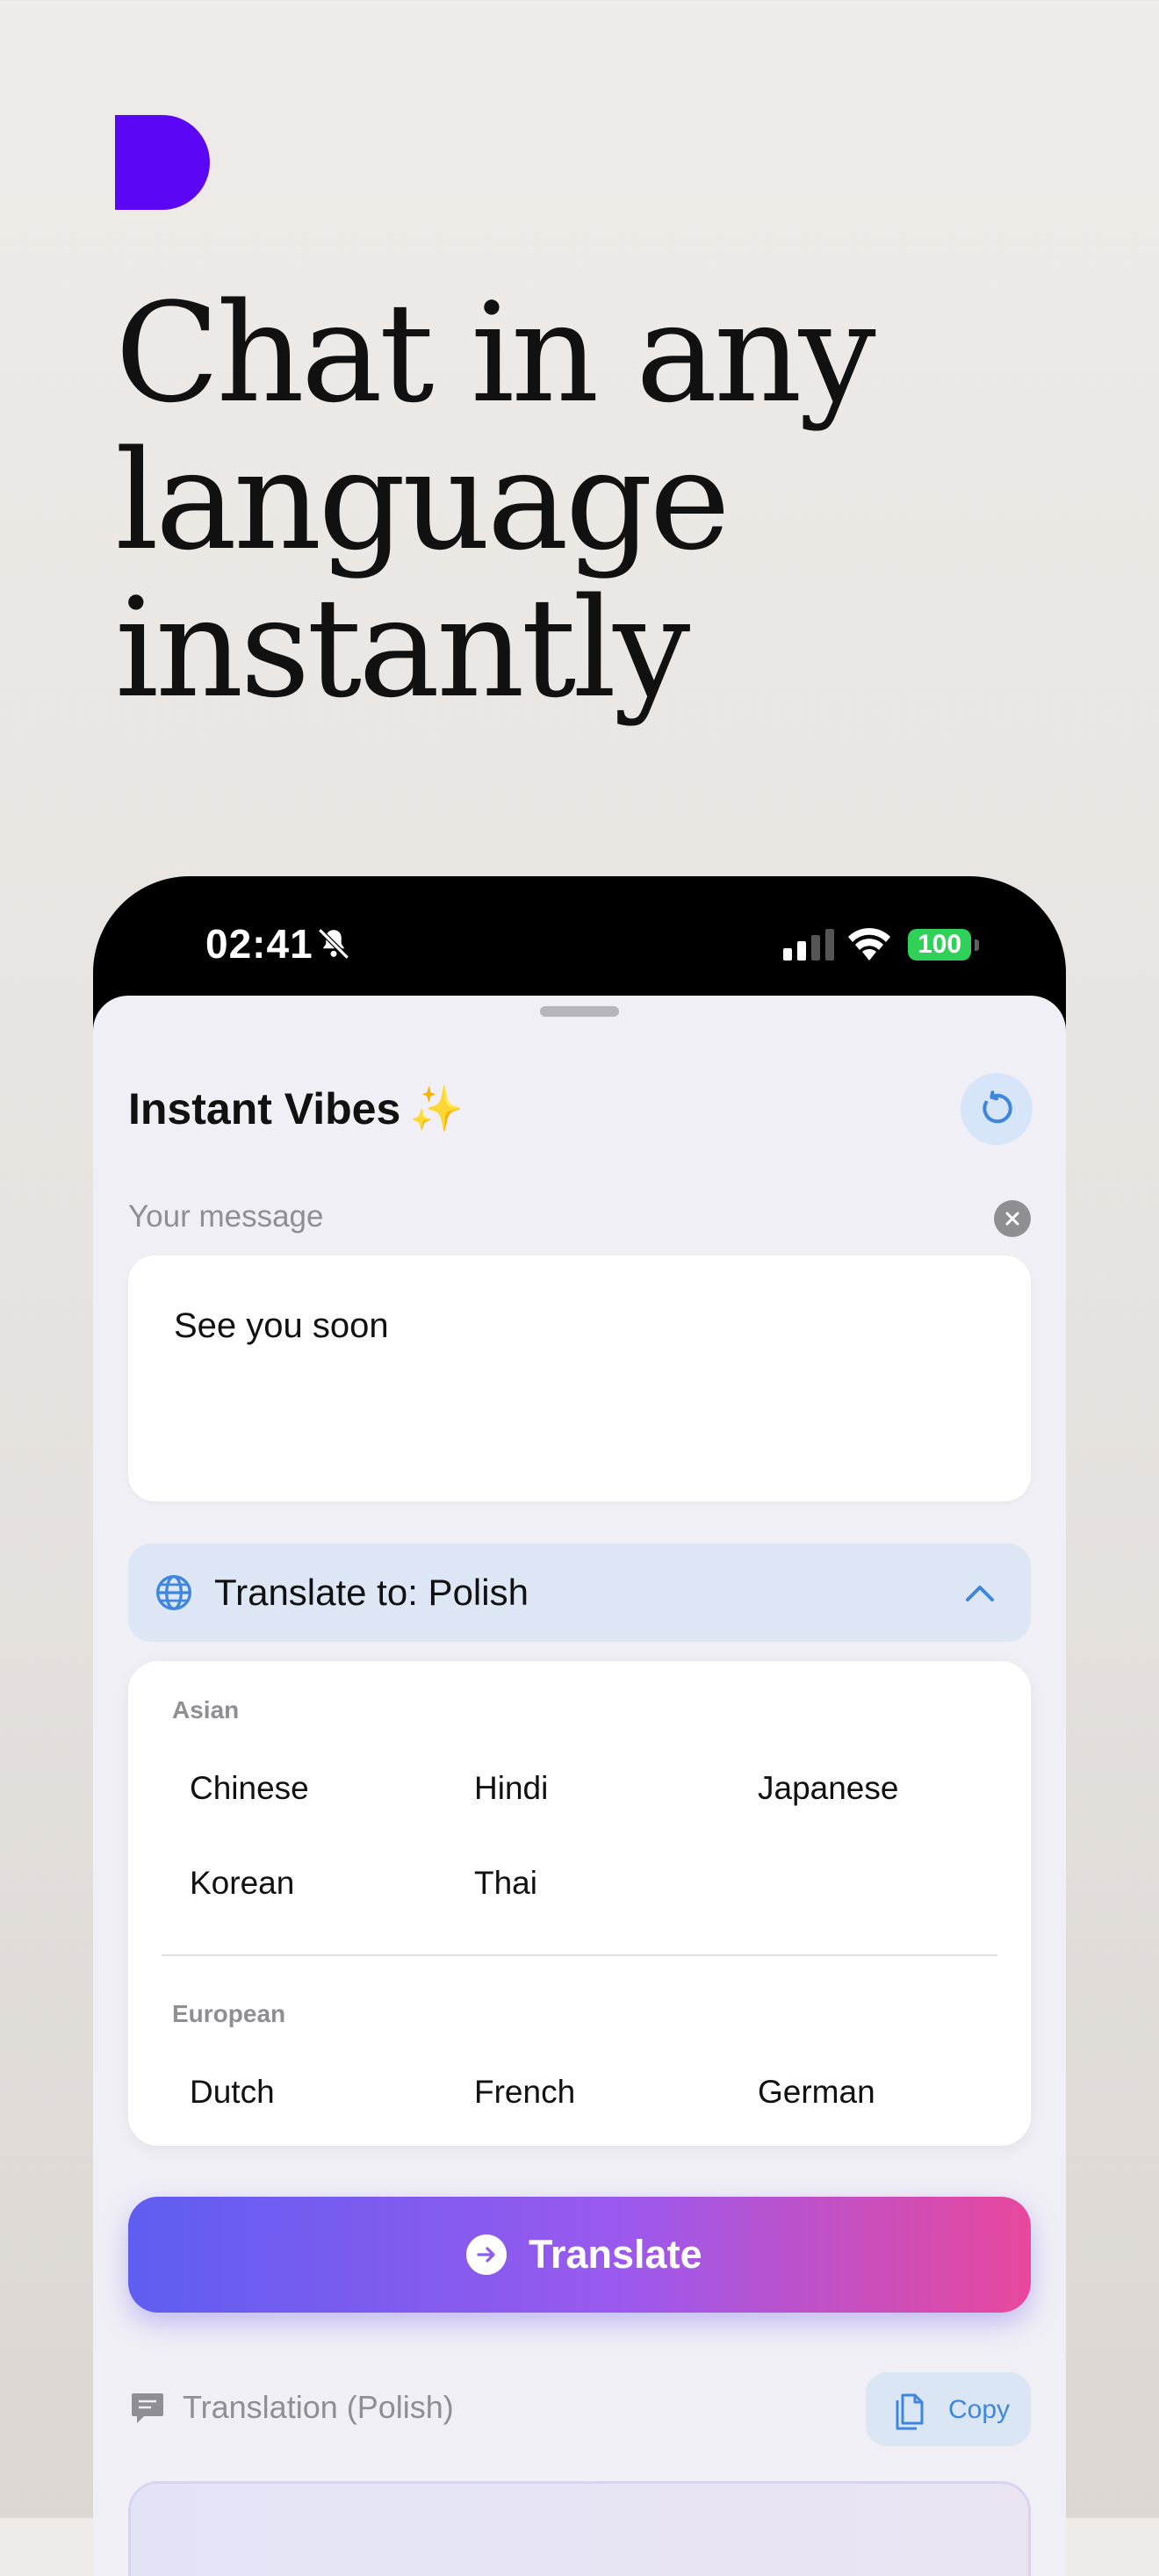  I want to click on app-title-text: Instant Vibes, so click(264, 1108).